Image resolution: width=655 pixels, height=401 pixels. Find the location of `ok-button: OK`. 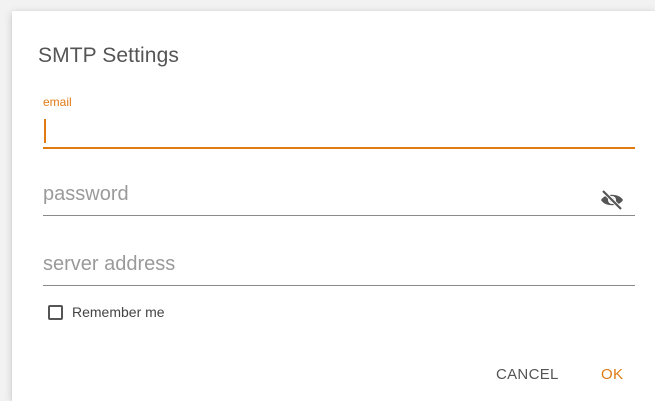

ok-button: OK is located at coordinates (612, 374).